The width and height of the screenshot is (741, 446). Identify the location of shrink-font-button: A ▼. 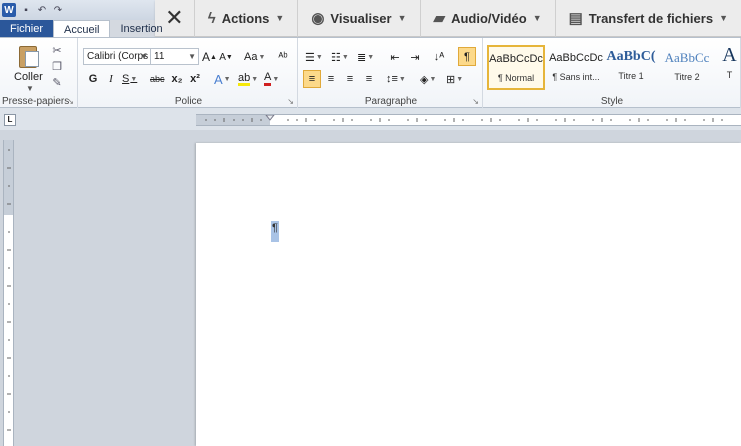
(226, 57).